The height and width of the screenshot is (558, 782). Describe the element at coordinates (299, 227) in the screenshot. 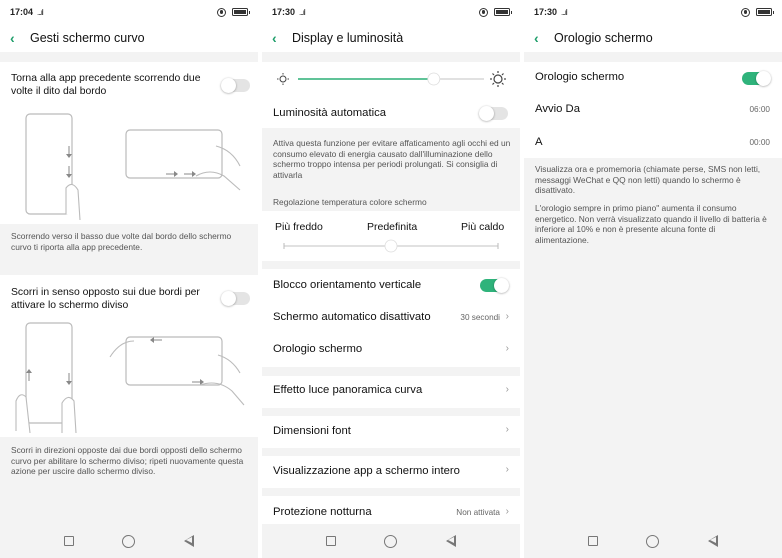

I see `color-temp-cold: Più freddo` at that location.